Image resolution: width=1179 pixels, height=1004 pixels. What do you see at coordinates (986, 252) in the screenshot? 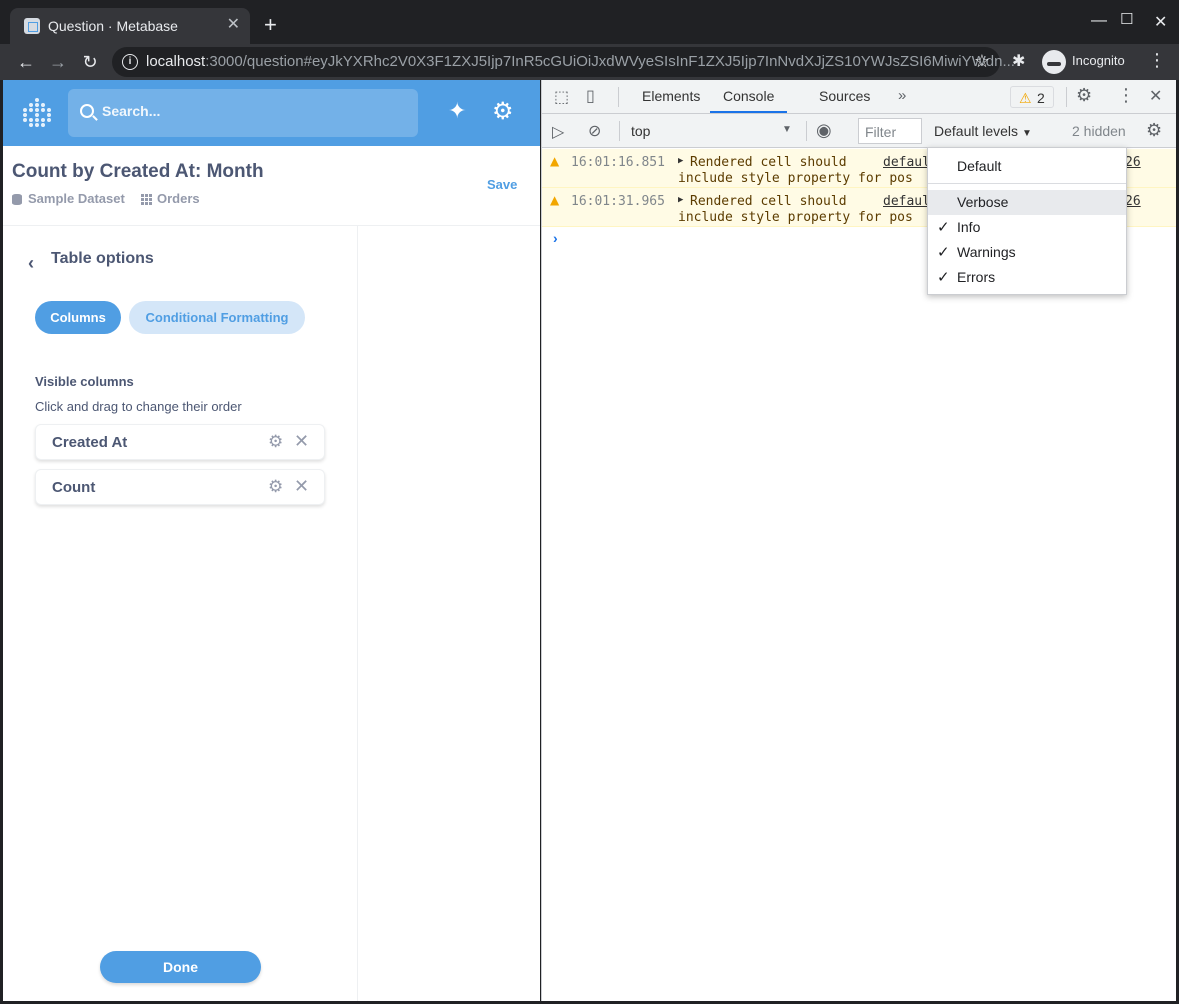
I see `menu-item-label: Warnings` at bounding box center [986, 252].